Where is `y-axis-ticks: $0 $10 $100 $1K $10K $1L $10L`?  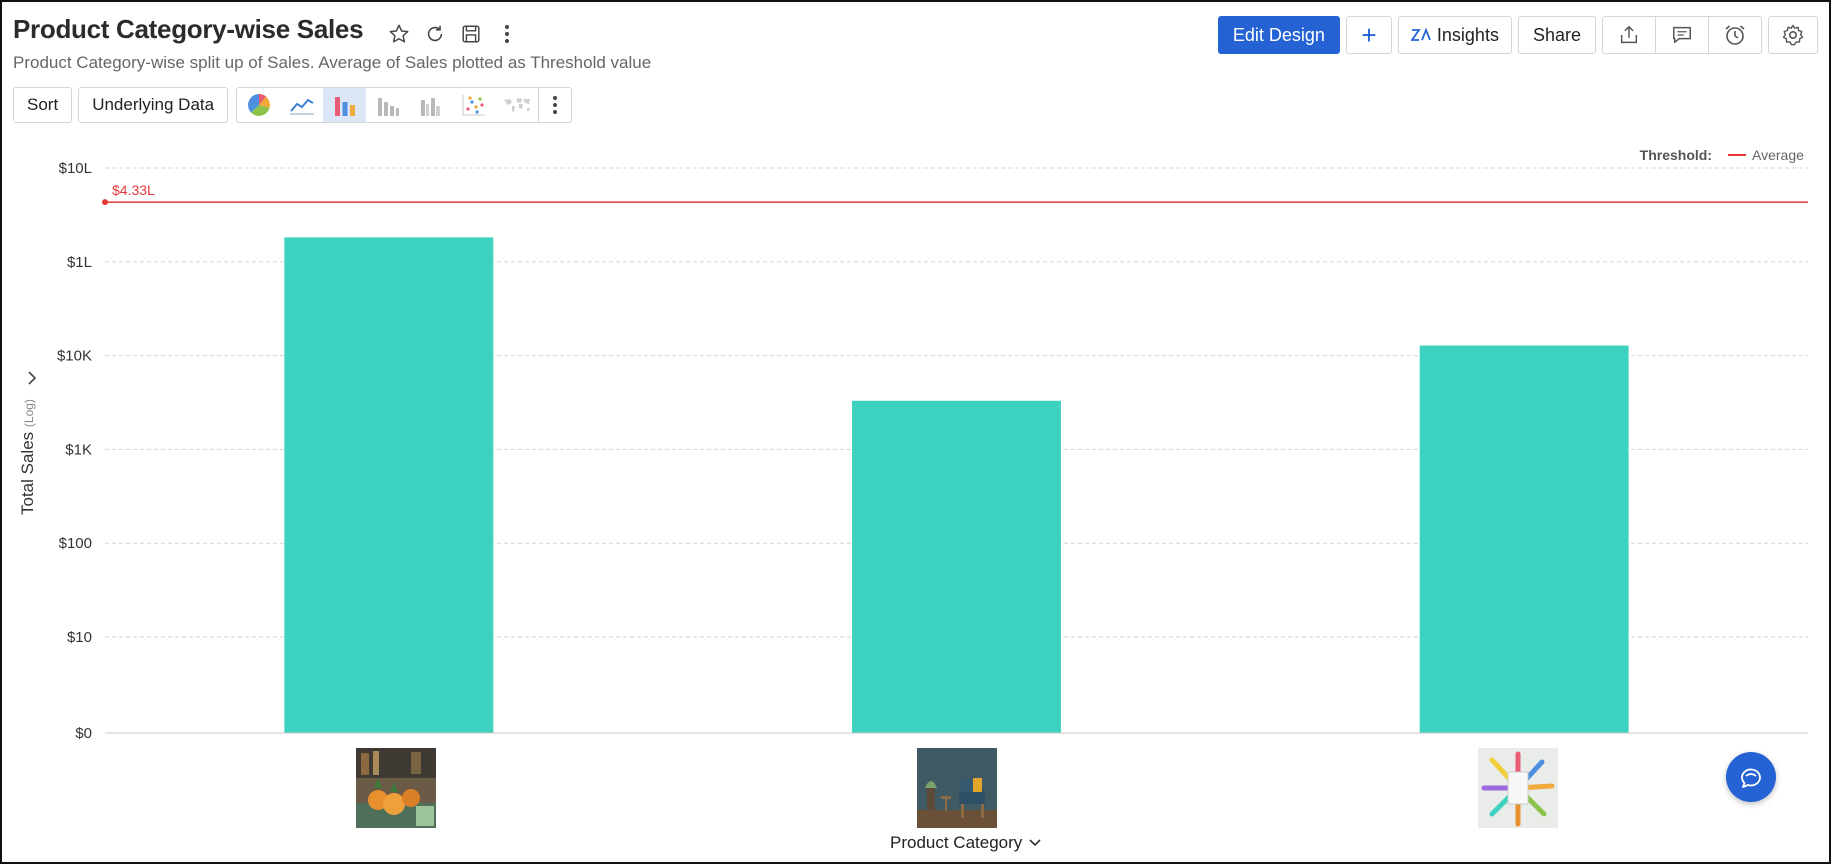
y-axis-ticks: $0 $10 $100 $1K $10K $1L $10L is located at coordinates (74, 451).